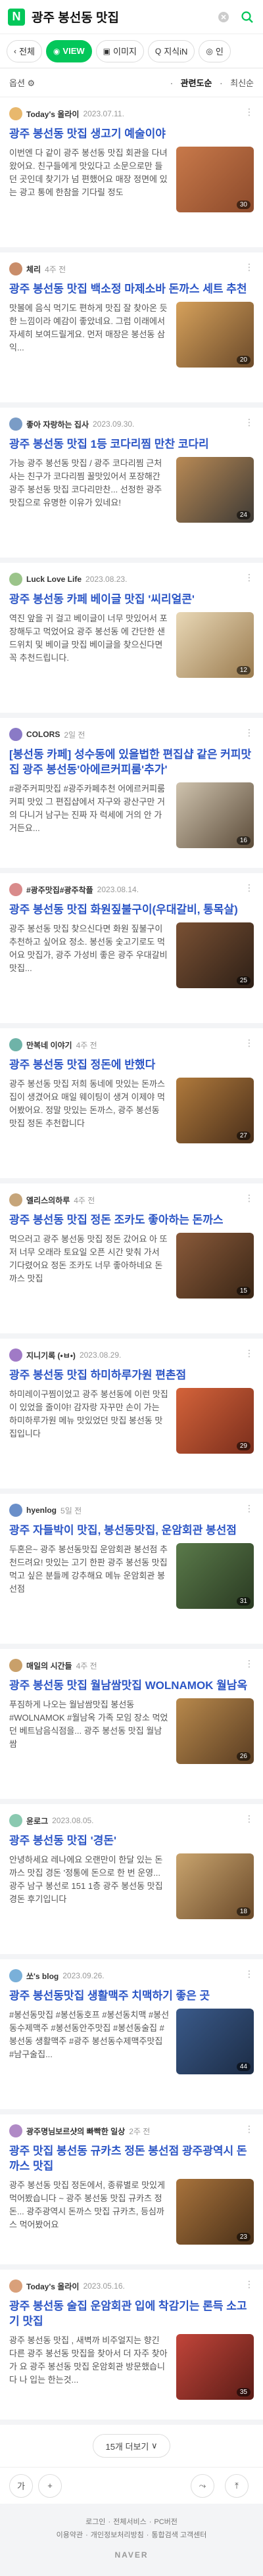 Image resolution: width=263 pixels, height=2576 pixels. What do you see at coordinates (215, 335) in the screenshot?
I see `post-thumbnail: 20` at bounding box center [215, 335].